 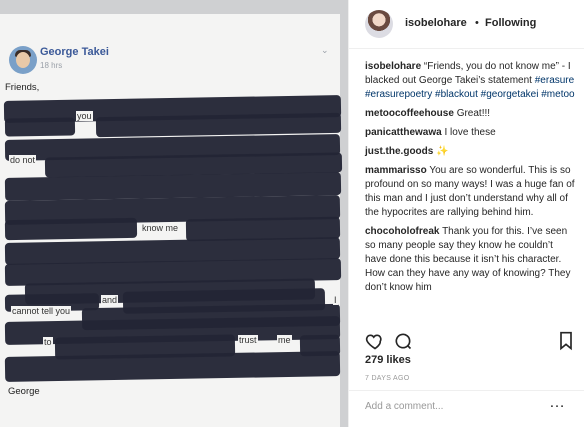 What do you see at coordinates (41, 311) in the screenshot?
I see `visible-word: cannot tell you` at bounding box center [41, 311].